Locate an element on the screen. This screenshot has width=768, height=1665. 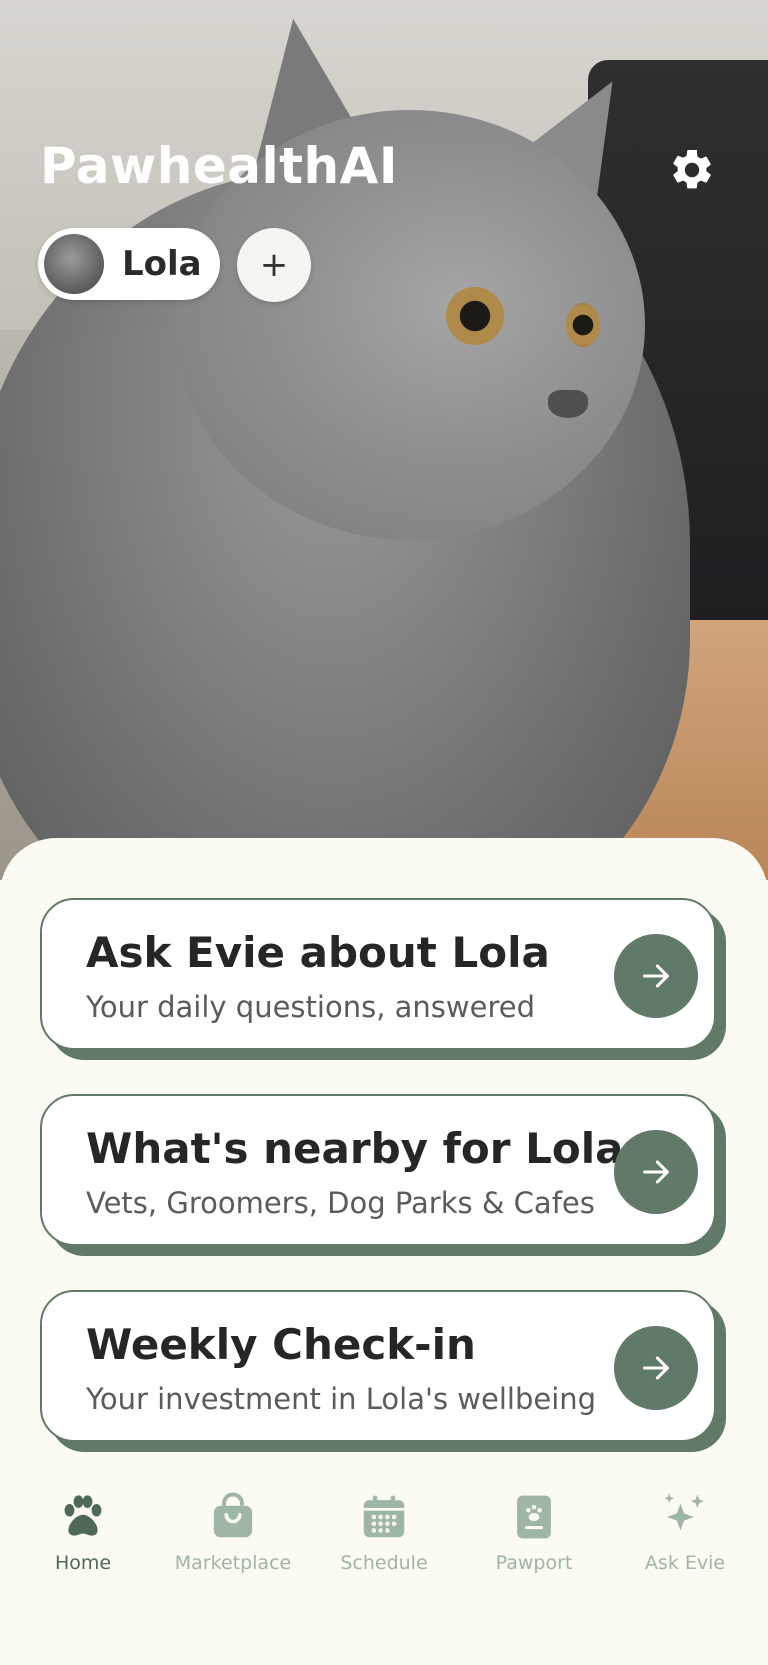
shopping-bag-icon is located at coordinates (233, 1515).